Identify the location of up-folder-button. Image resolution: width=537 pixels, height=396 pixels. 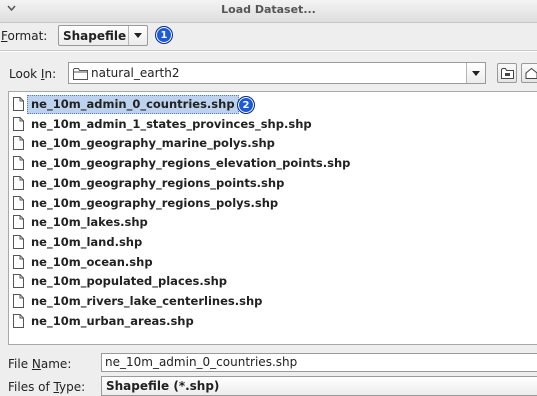
(507, 73).